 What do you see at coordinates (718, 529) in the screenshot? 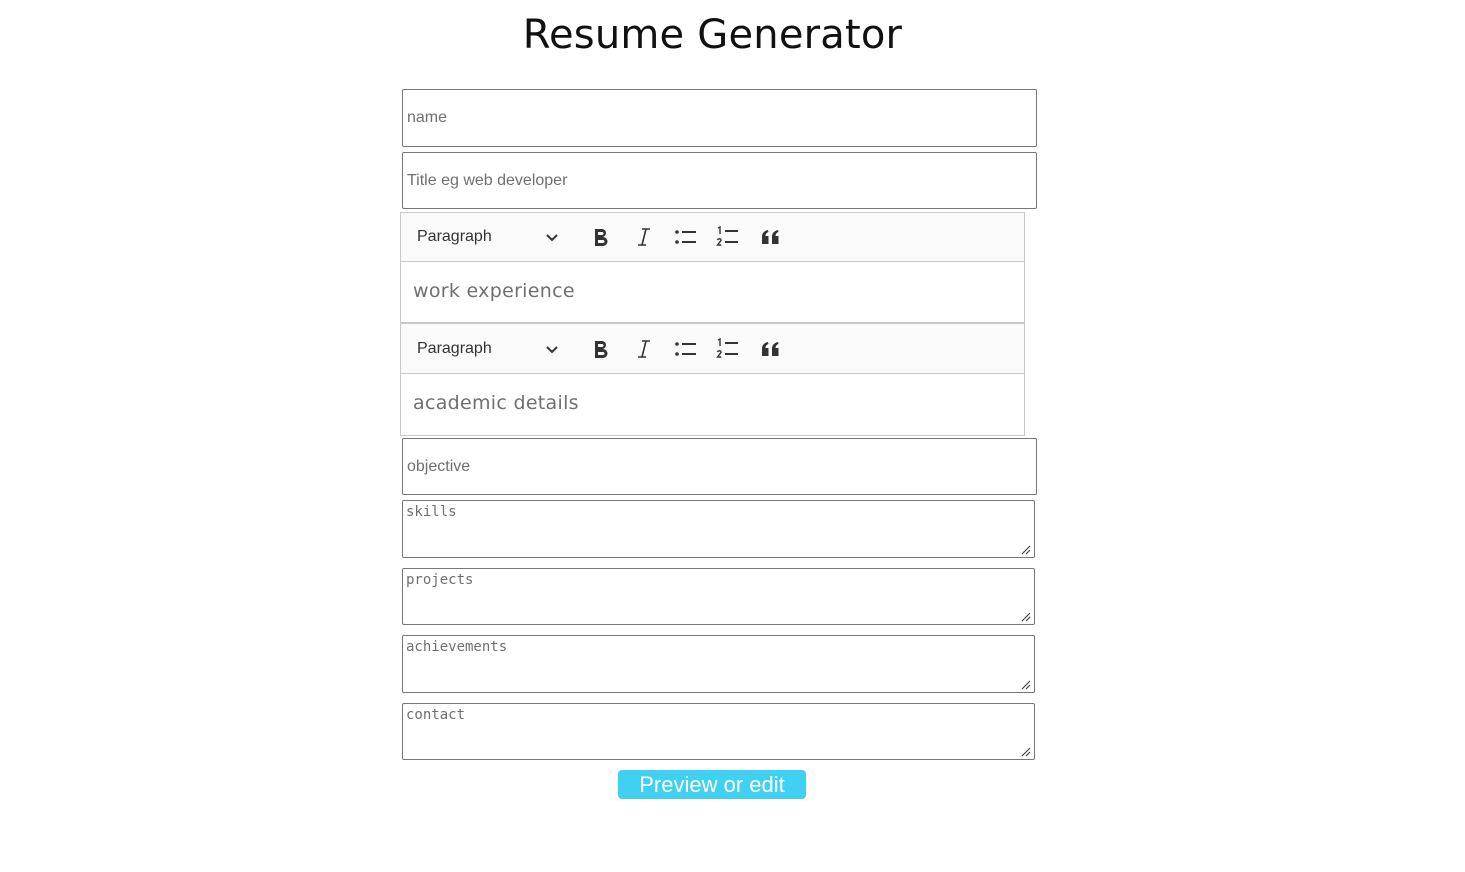
I see `skills-textarea` at bounding box center [718, 529].